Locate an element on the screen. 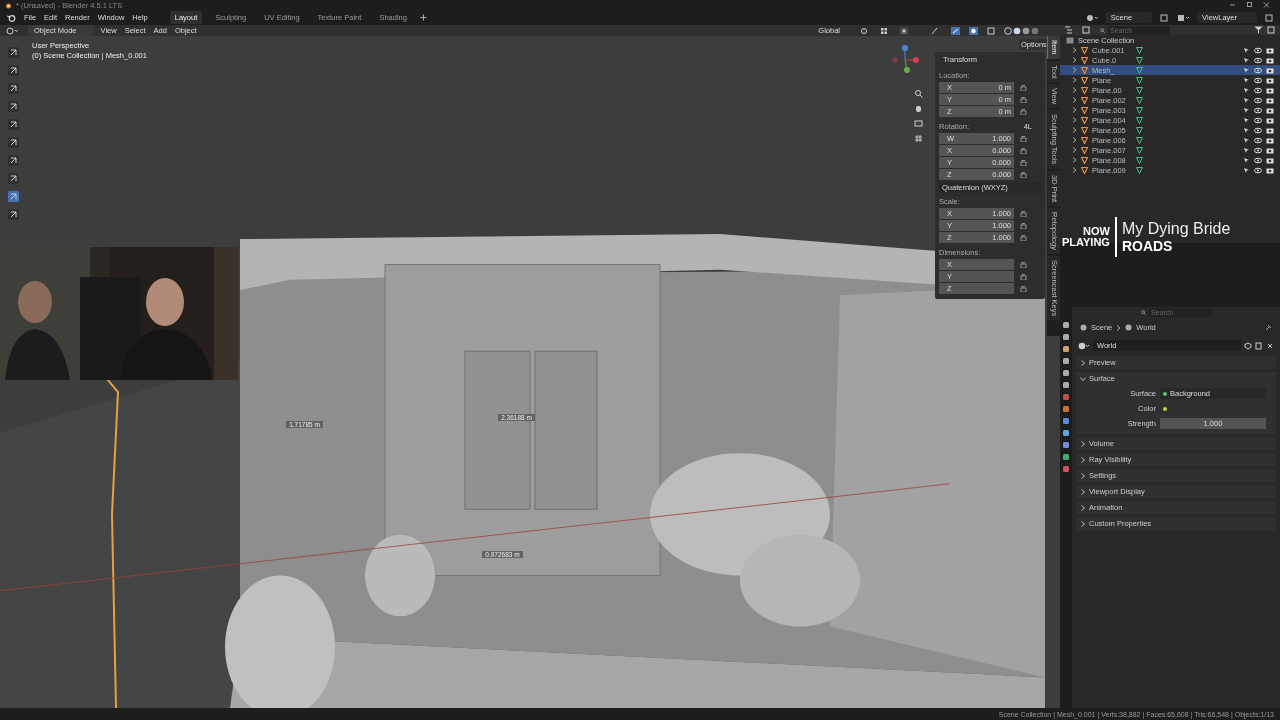 Image resolution: width=1280 pixels, height=720 pixels. artist-name: My Dying Bride is located at coordinates (1176, 229).